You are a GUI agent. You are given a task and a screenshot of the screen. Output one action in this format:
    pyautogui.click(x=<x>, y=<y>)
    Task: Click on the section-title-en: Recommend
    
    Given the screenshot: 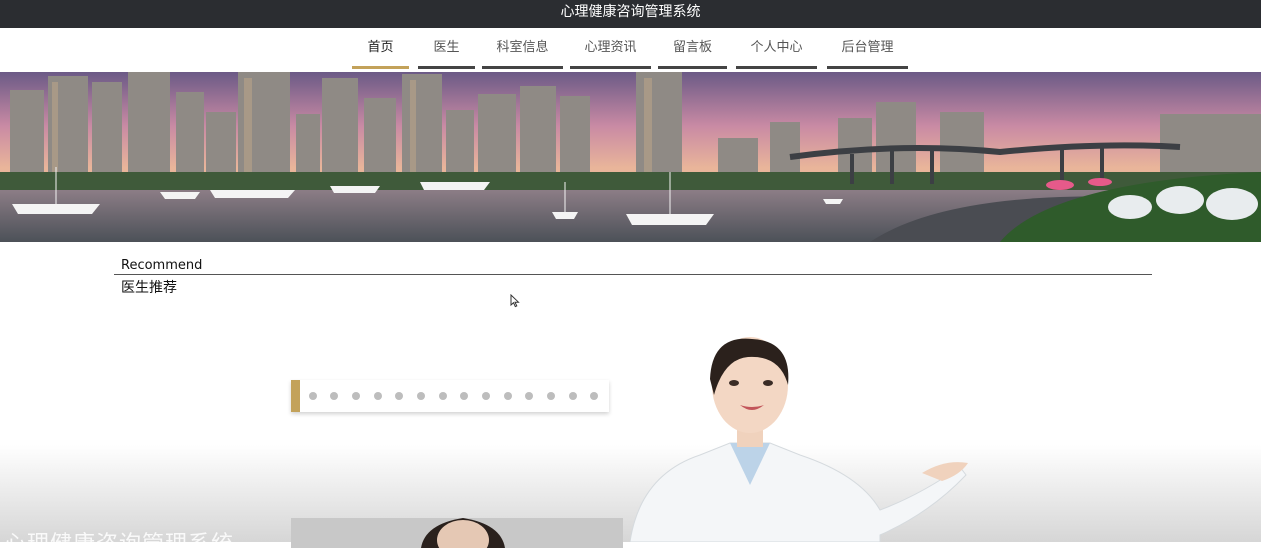 What is the action you would take?
    pyautogui.click(x=162, y=265)
    